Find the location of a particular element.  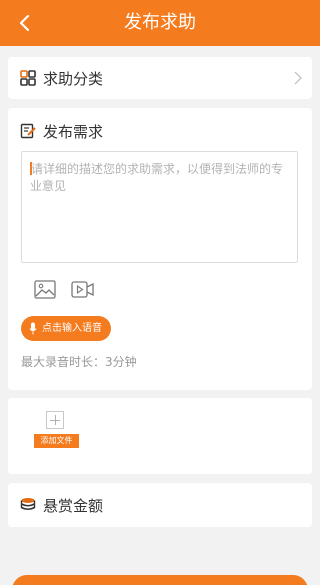

plus-icon is located at coordinates (55, 420).